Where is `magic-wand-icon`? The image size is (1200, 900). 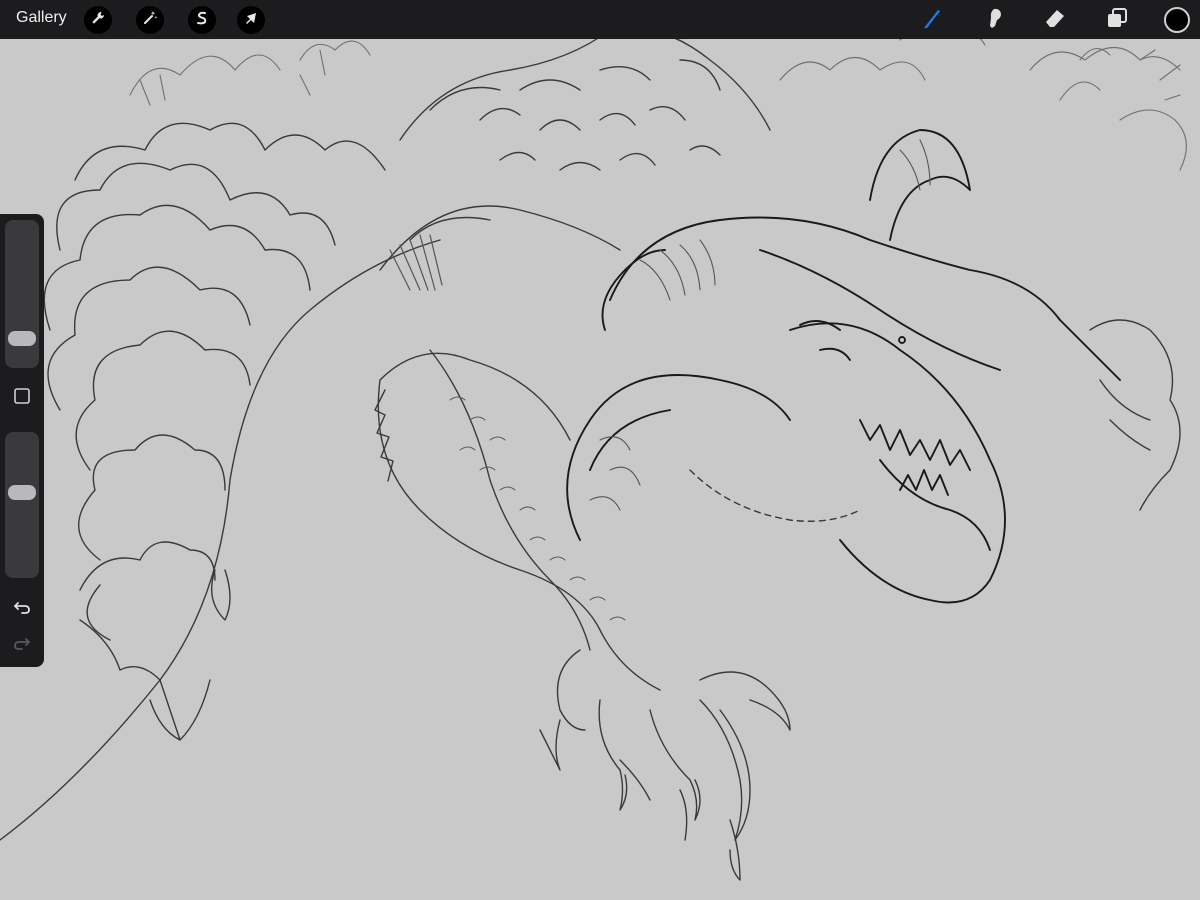
magic-wand-icon is located at coordinates (150, 20).